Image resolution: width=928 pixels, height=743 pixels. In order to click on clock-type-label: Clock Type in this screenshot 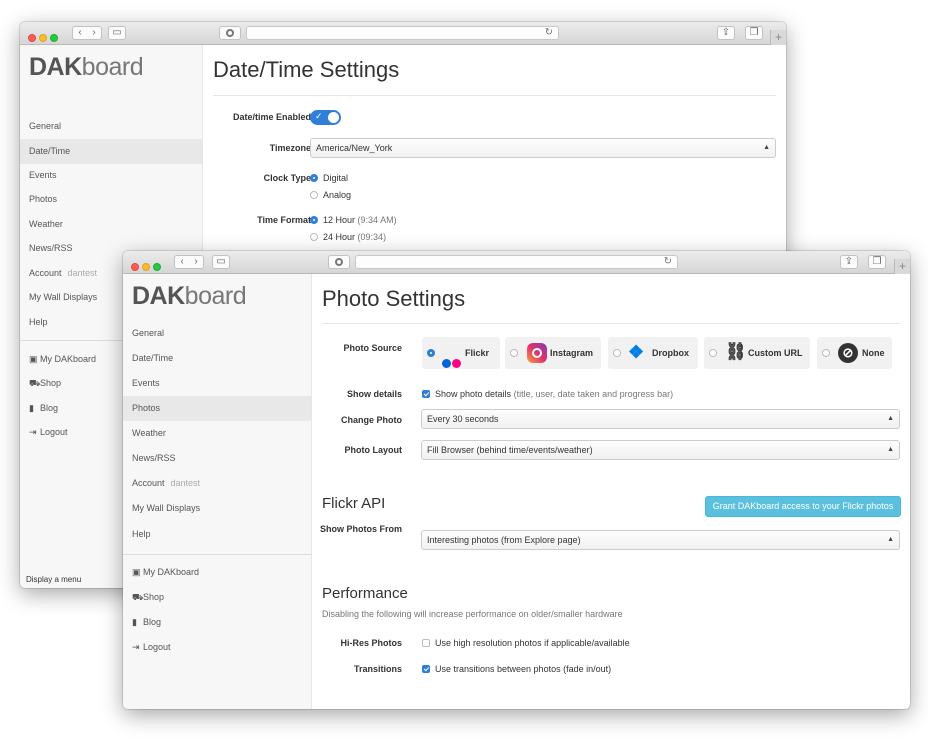, I will do `click(287, 178)`.